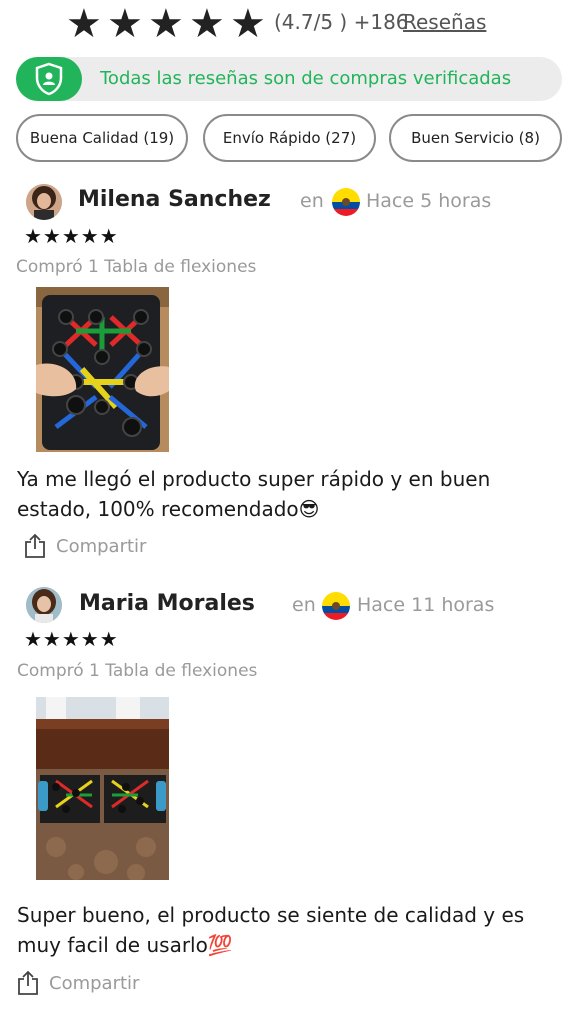  I want to click on review-time: Hace 11 horas, so click(426, 605).